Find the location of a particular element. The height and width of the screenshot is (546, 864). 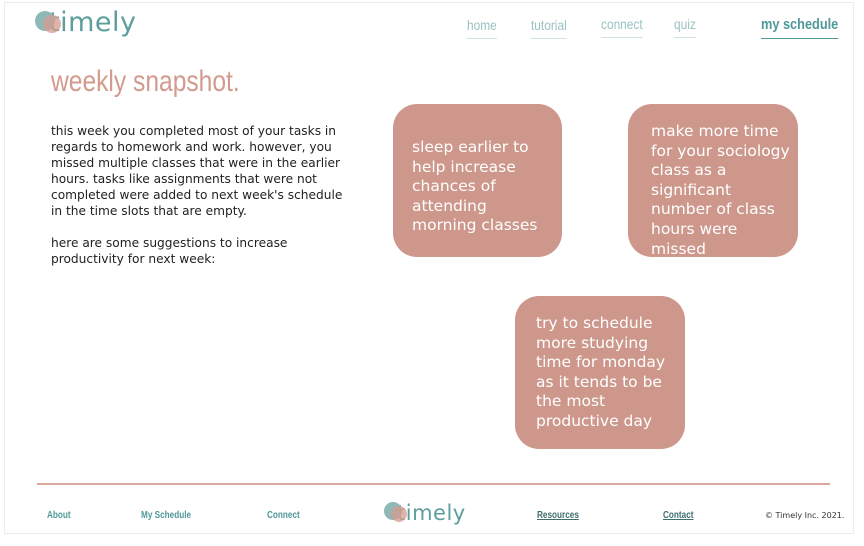

footer-divider is located at coordinates (433, 484).